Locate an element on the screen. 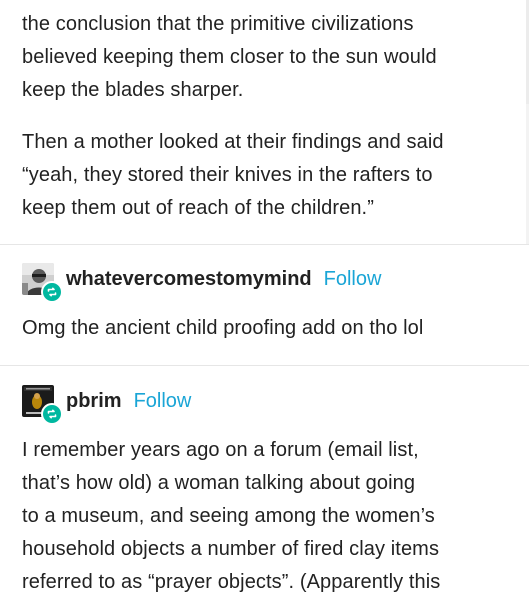  reblog-header-1: whatevercomestomymind Follow is located at coordinates (202, 281).